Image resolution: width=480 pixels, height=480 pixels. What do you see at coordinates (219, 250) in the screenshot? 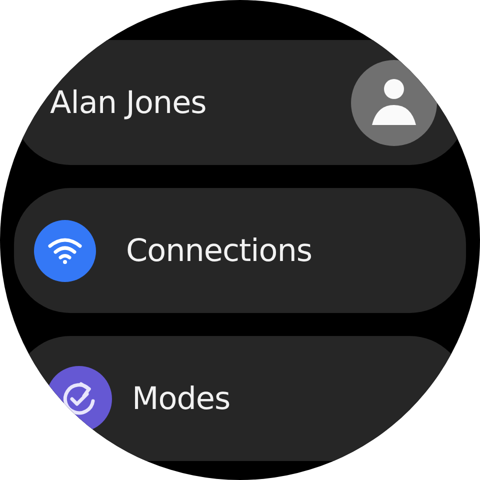
I see `settings-label: Connections` at bounding box center [219, 250].